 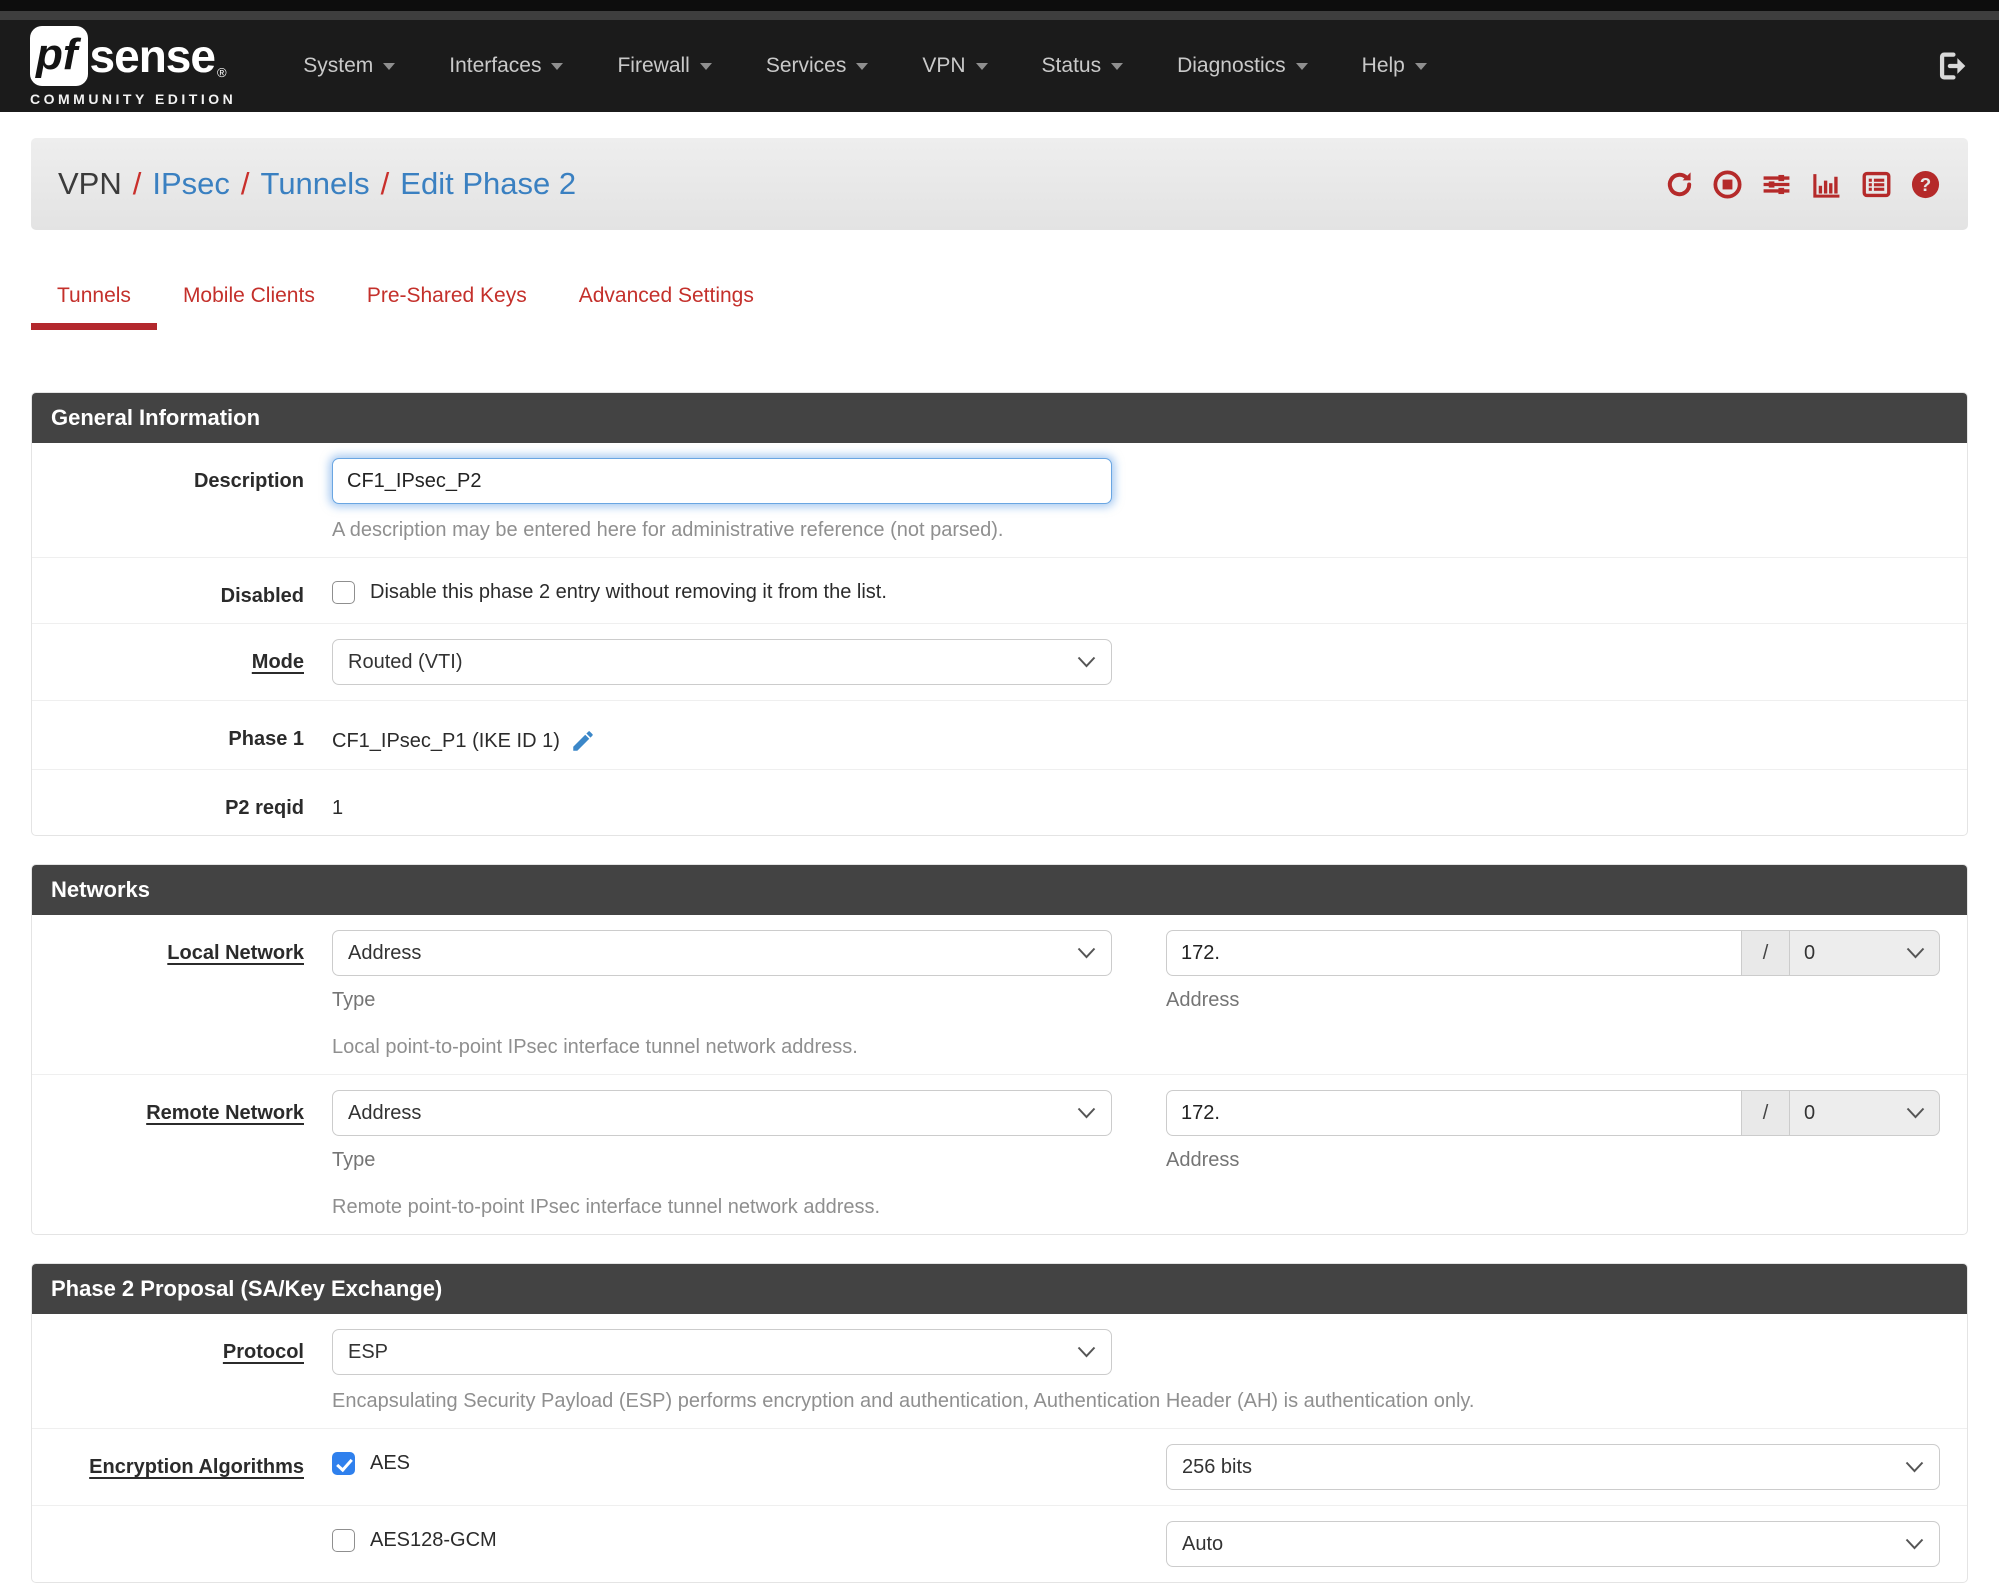 What do you see at coordinates (405, 661) in the screenshot?
I see `mode-select-value: Routed (VTI)` at bounding box center [405, 661].